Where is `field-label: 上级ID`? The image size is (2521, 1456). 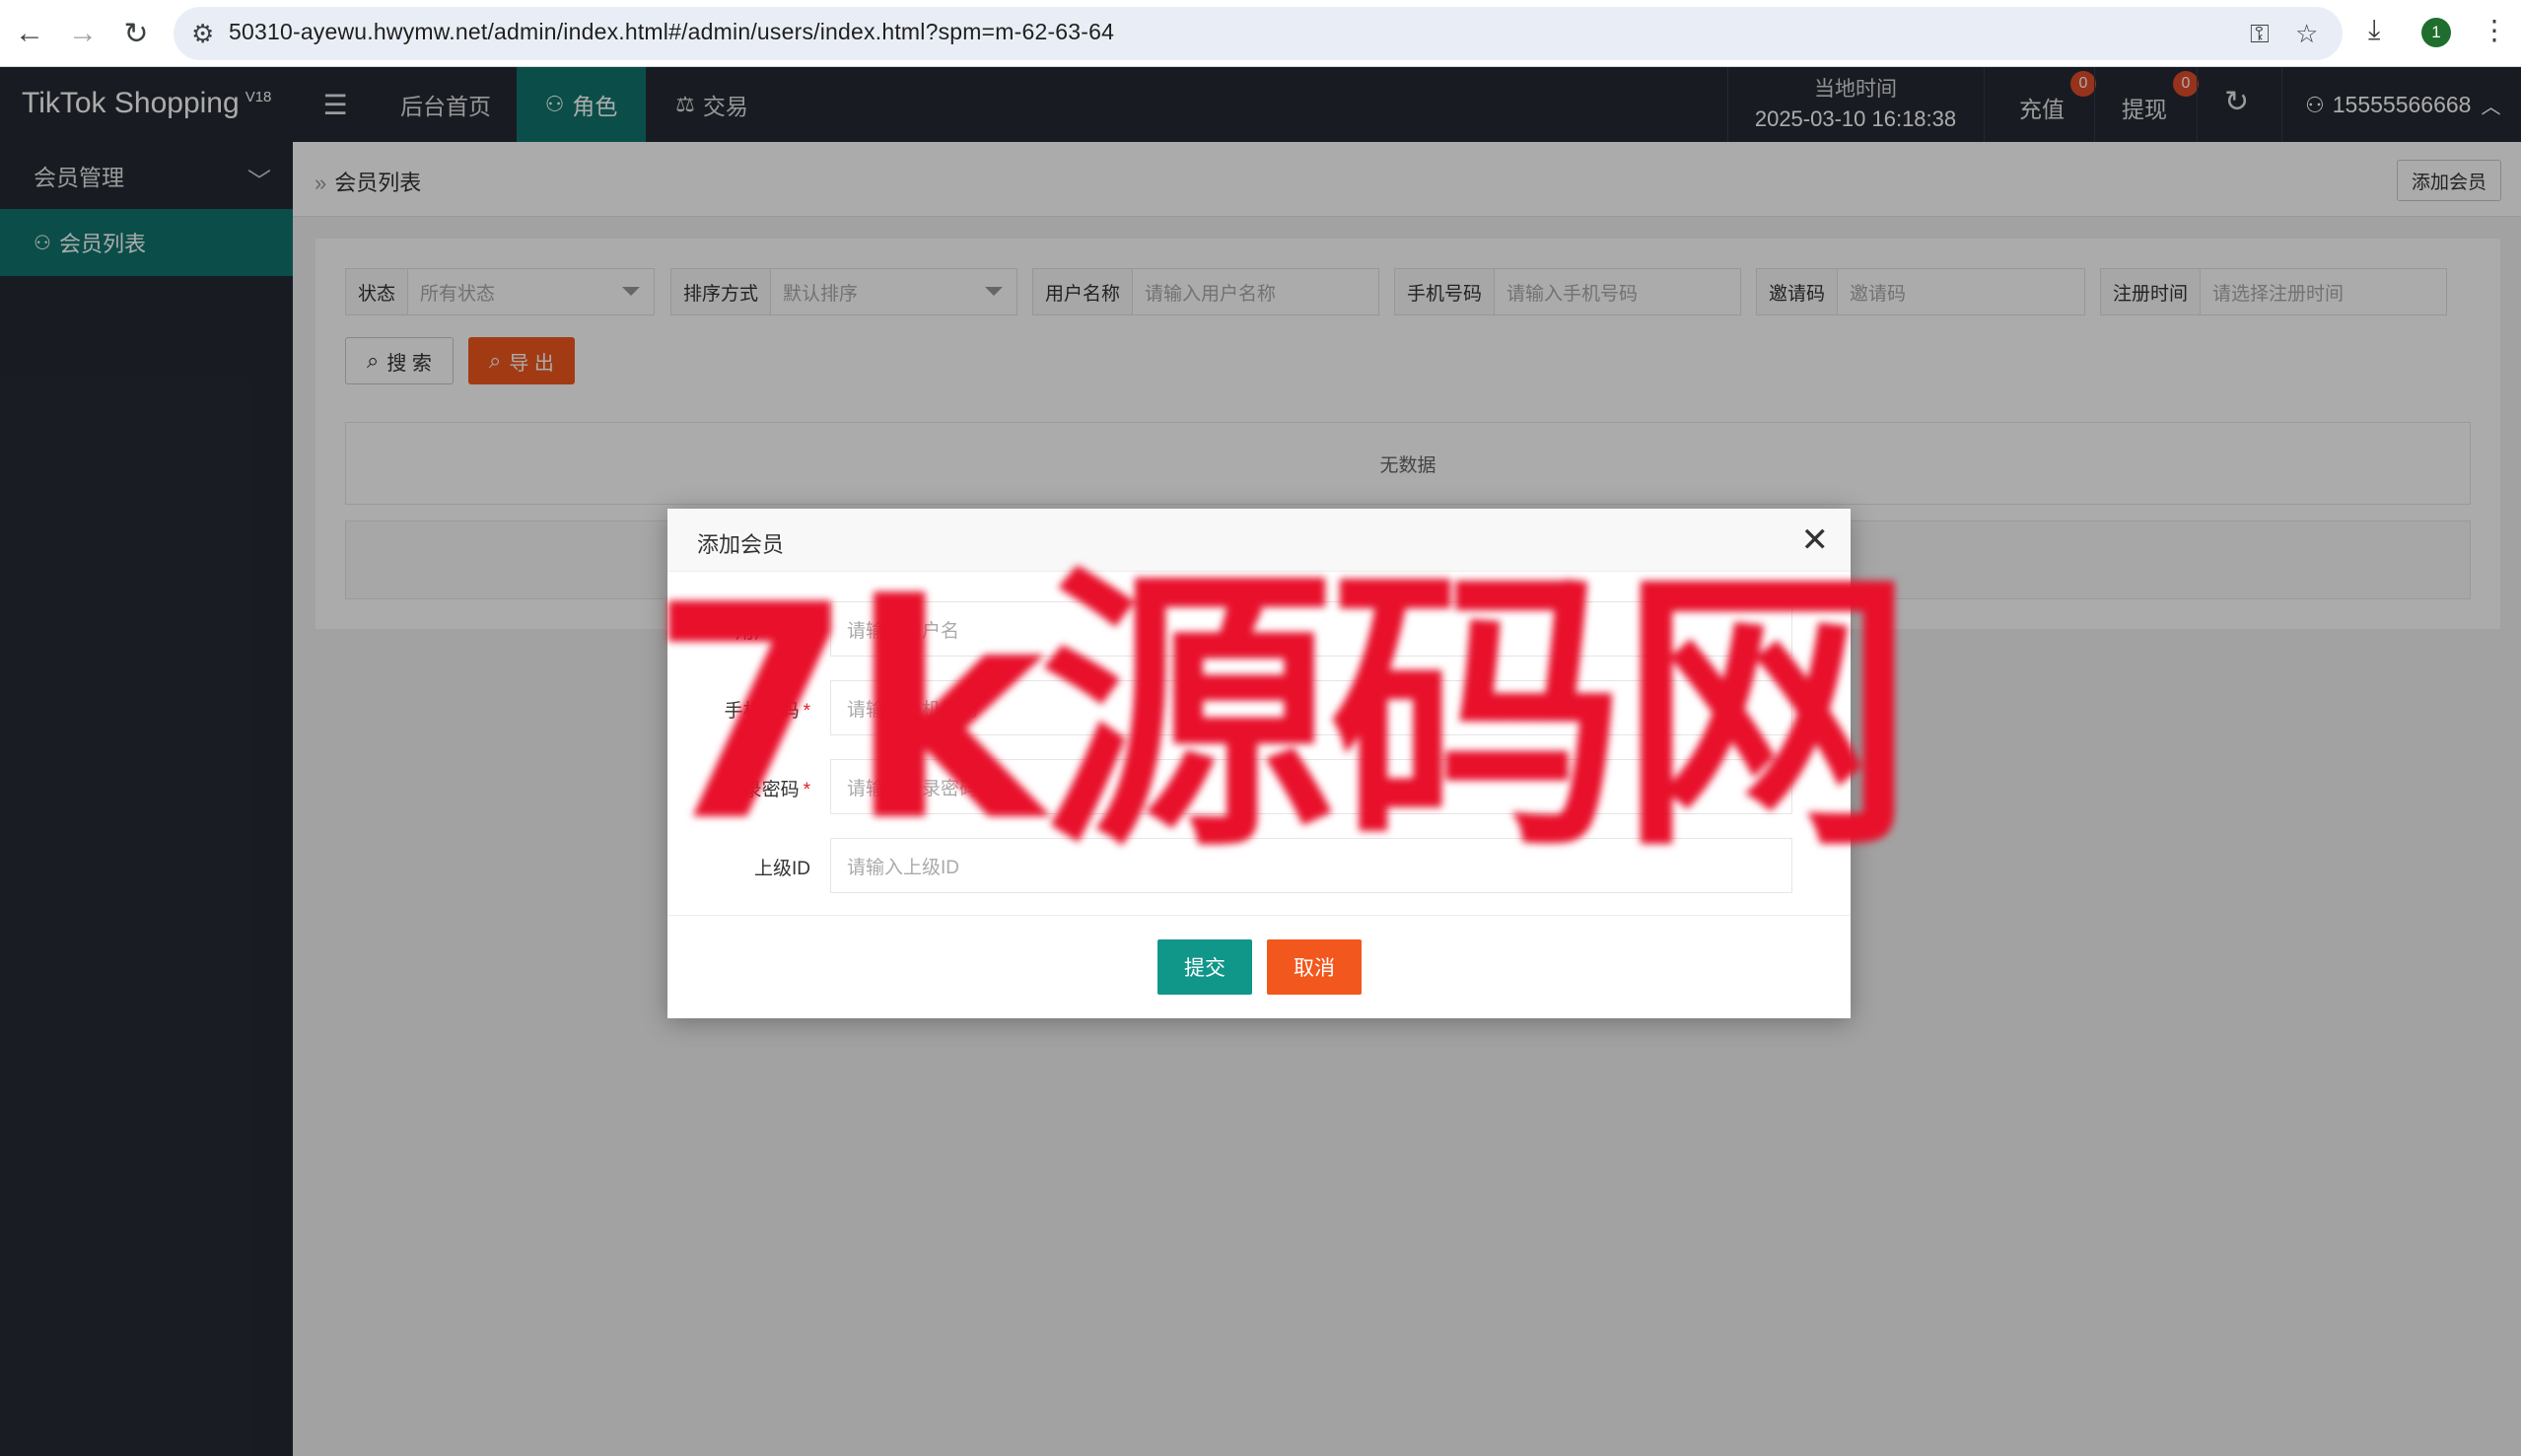 field-label: 上级ID is located at coordinates (739, 867).